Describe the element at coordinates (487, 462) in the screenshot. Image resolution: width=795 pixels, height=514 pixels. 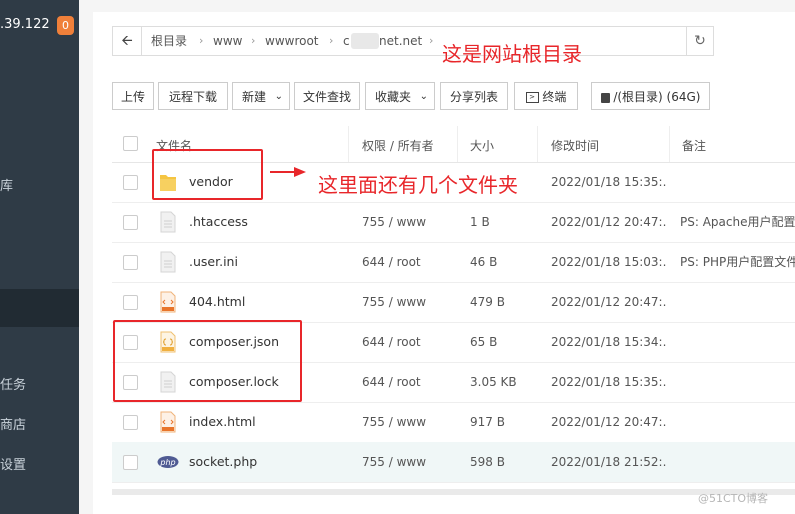
I see `file-size: 598 B` at that location.